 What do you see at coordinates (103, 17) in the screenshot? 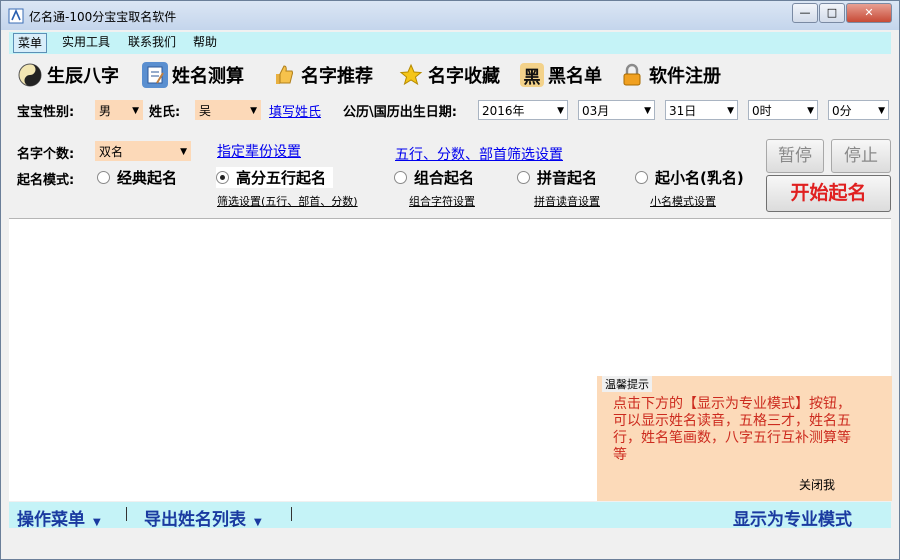
I see `window-title: 亿名通-100分宝宝取名软件` at bounding box center [103, 17].